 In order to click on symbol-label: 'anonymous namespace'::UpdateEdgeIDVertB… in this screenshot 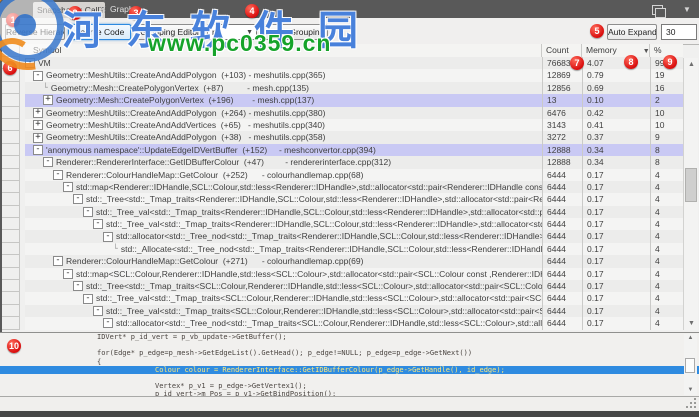, I will do `click(211, 149)`.